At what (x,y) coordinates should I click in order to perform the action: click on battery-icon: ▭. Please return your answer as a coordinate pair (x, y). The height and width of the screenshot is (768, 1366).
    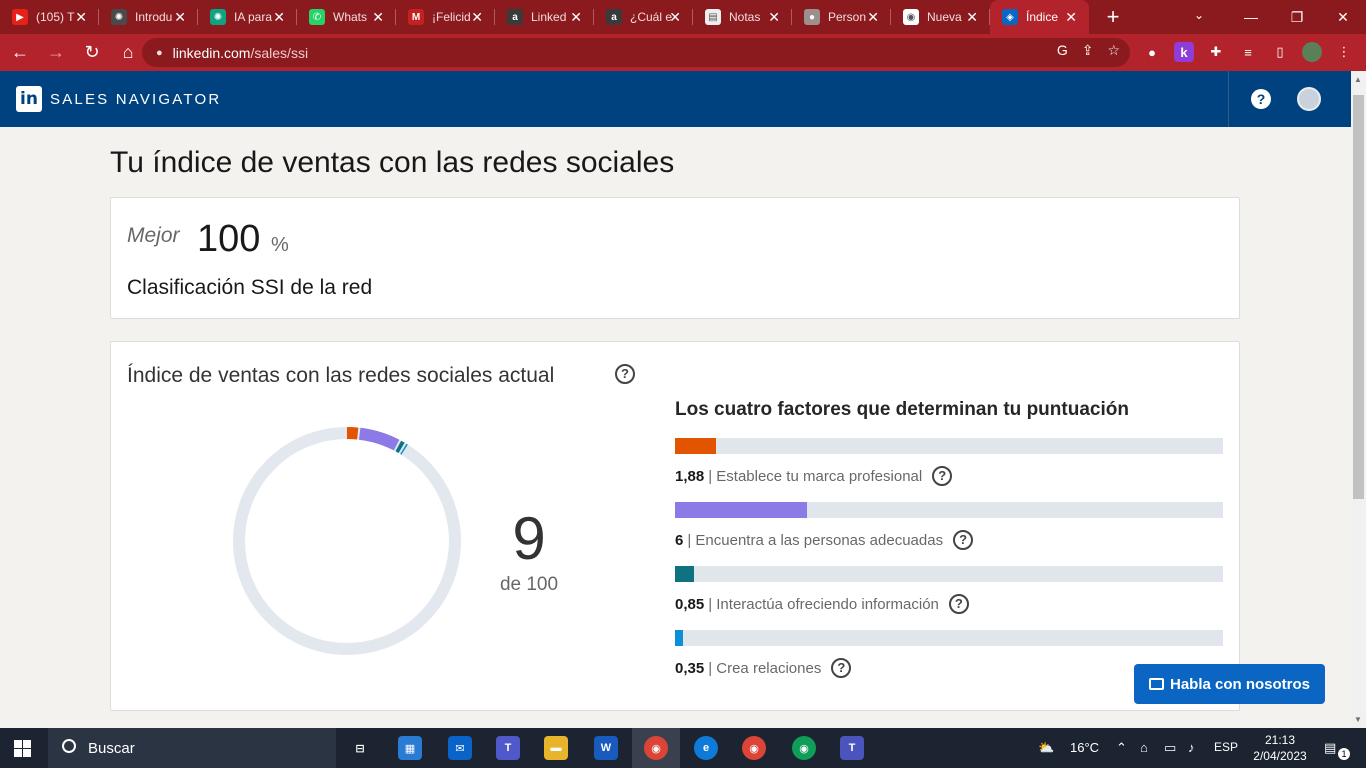
    Looking at the image, I should click on (1170, 748).